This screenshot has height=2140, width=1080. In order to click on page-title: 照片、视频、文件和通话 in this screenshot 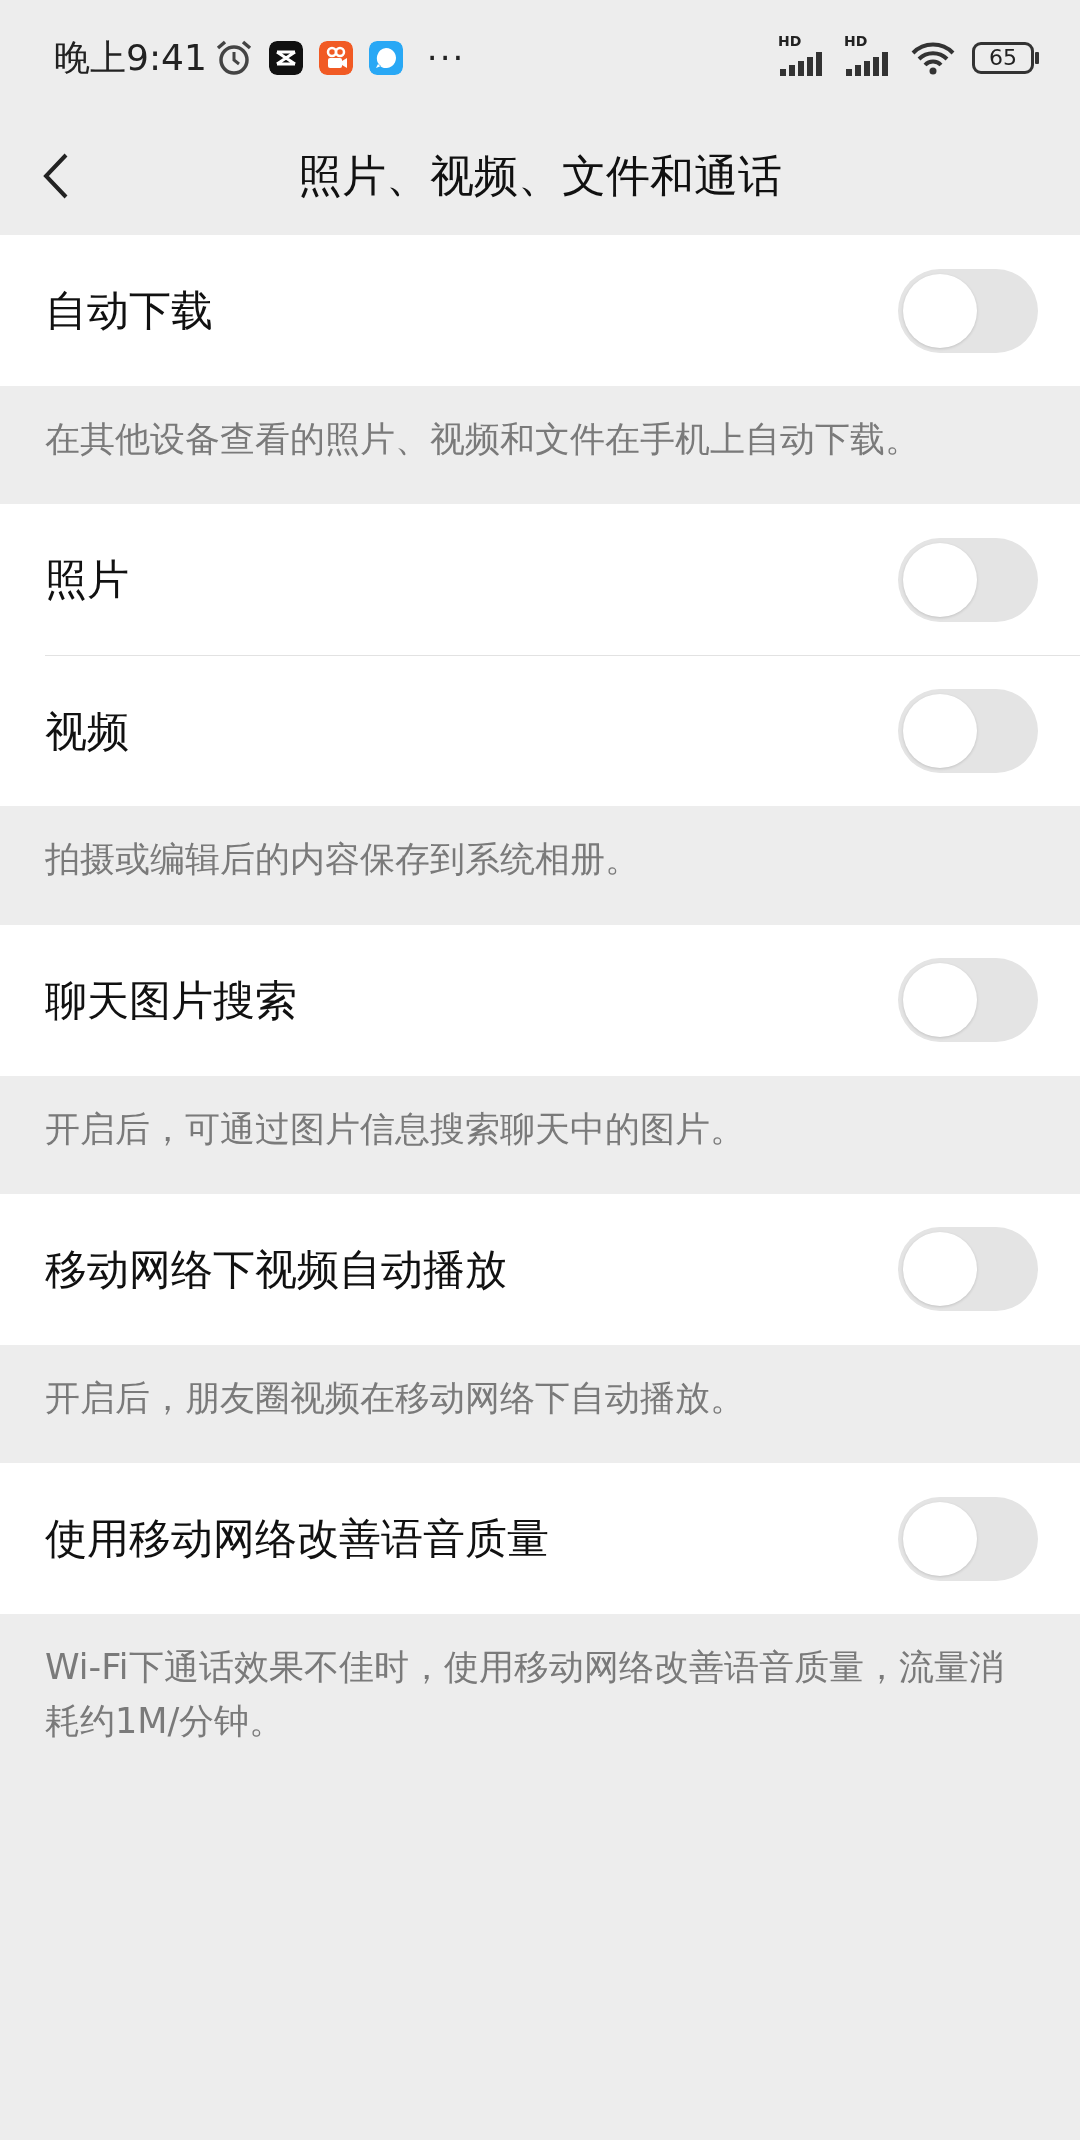, I will do `click(540, 175)`.